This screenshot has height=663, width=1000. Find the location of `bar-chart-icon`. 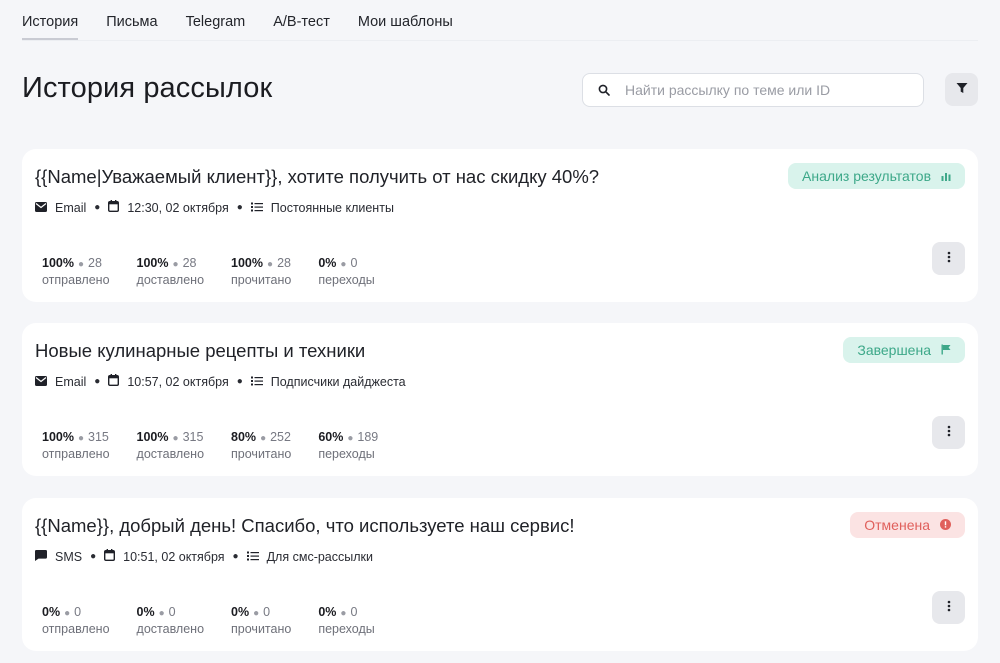

bar-chart-icon is located at coordinates (946, 176).